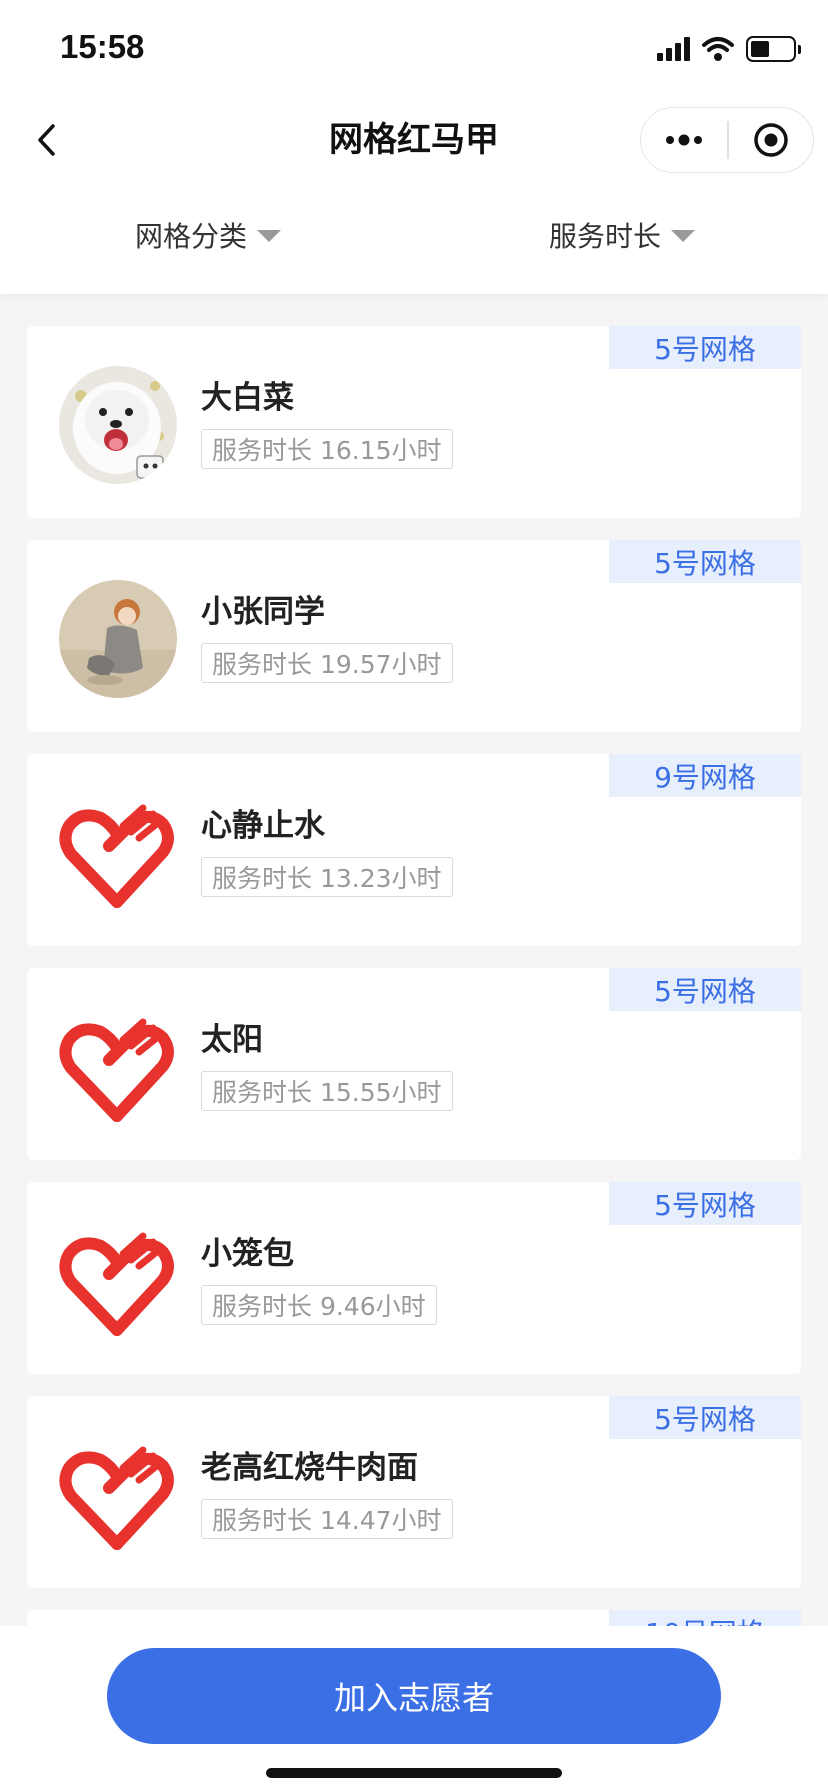 This screenshot has width=828, height=1792. What do you see at coordinates (327, 877) in the screenshot?
I see `service-hours-badge: 服务时长 13.23小时` at bounding box center [327, 877].